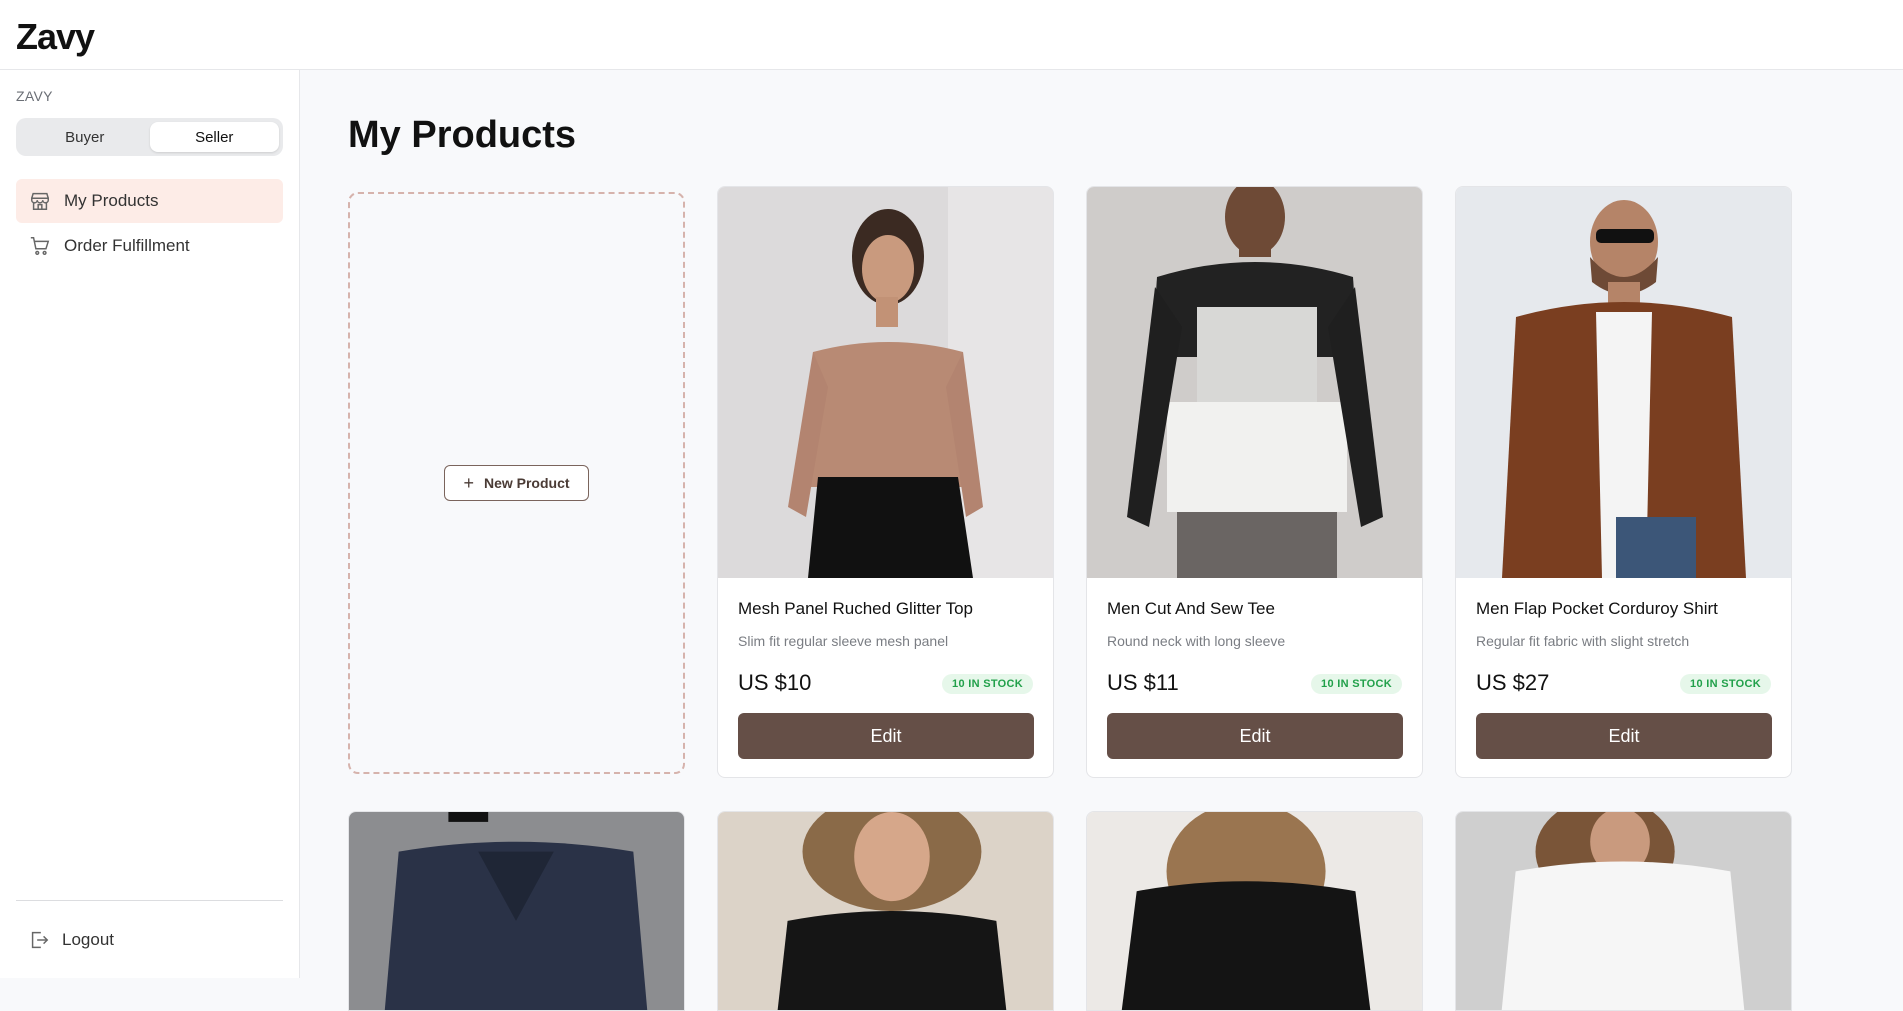  Describe the element at coordinates (462, 135) in the screenshot. I see `page-title: My Products` at that location.